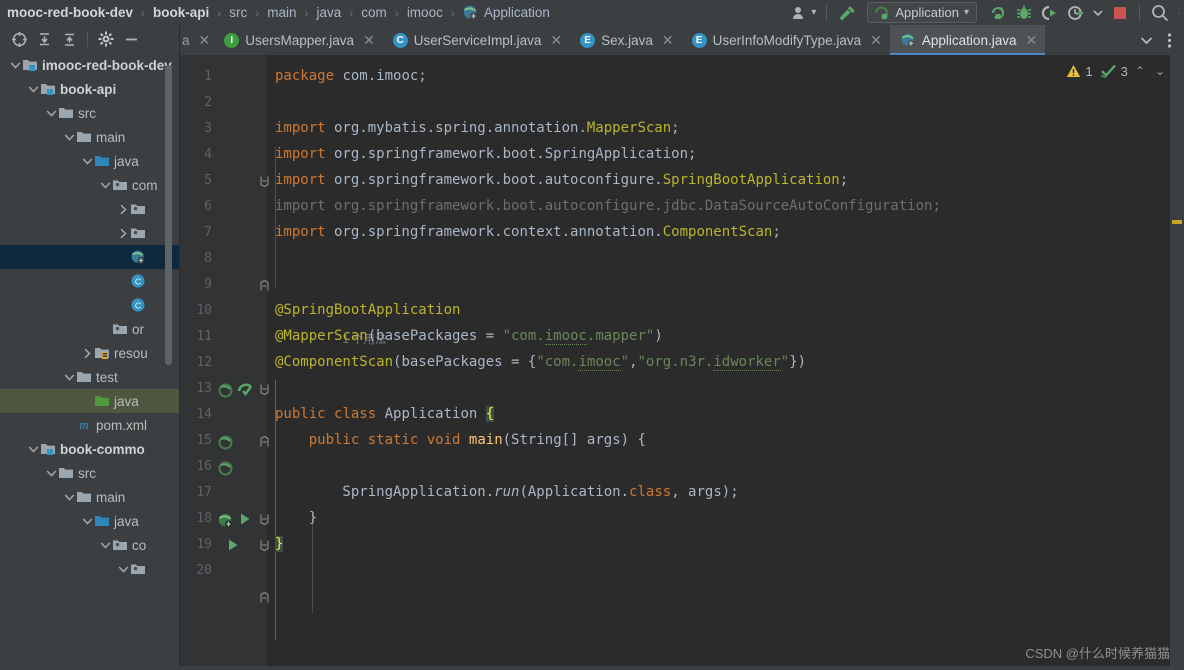 Image resolution: width=1184 pixels, height=670 pixels. I want to click on run-method-gutter-icon, so click(233, 545).